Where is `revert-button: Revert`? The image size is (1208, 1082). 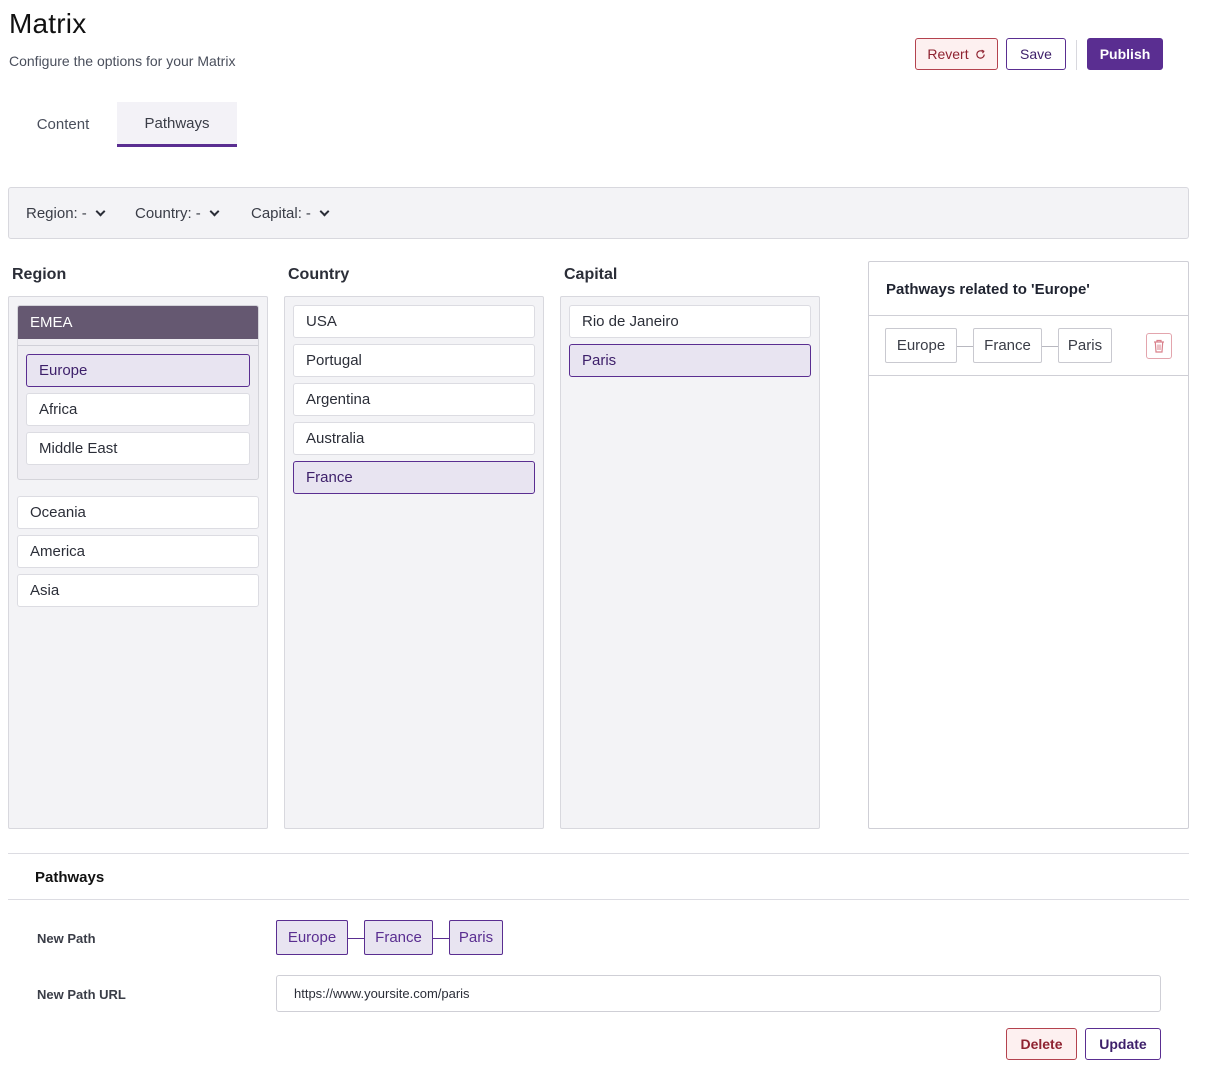 revert-button: Revert is located at coordinates (956, 54).